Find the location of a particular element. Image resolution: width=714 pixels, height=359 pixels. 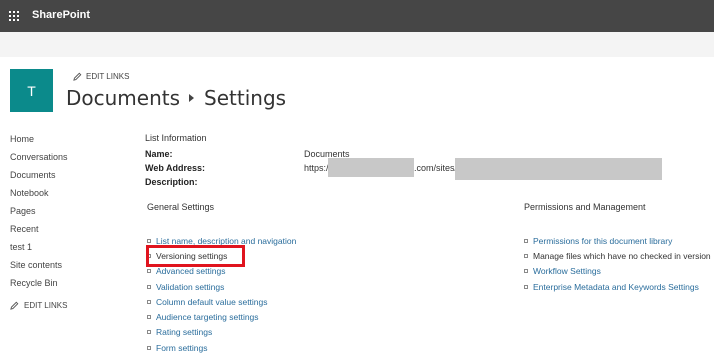

page-title: Documents Settings is located at coordinates (176, 98).